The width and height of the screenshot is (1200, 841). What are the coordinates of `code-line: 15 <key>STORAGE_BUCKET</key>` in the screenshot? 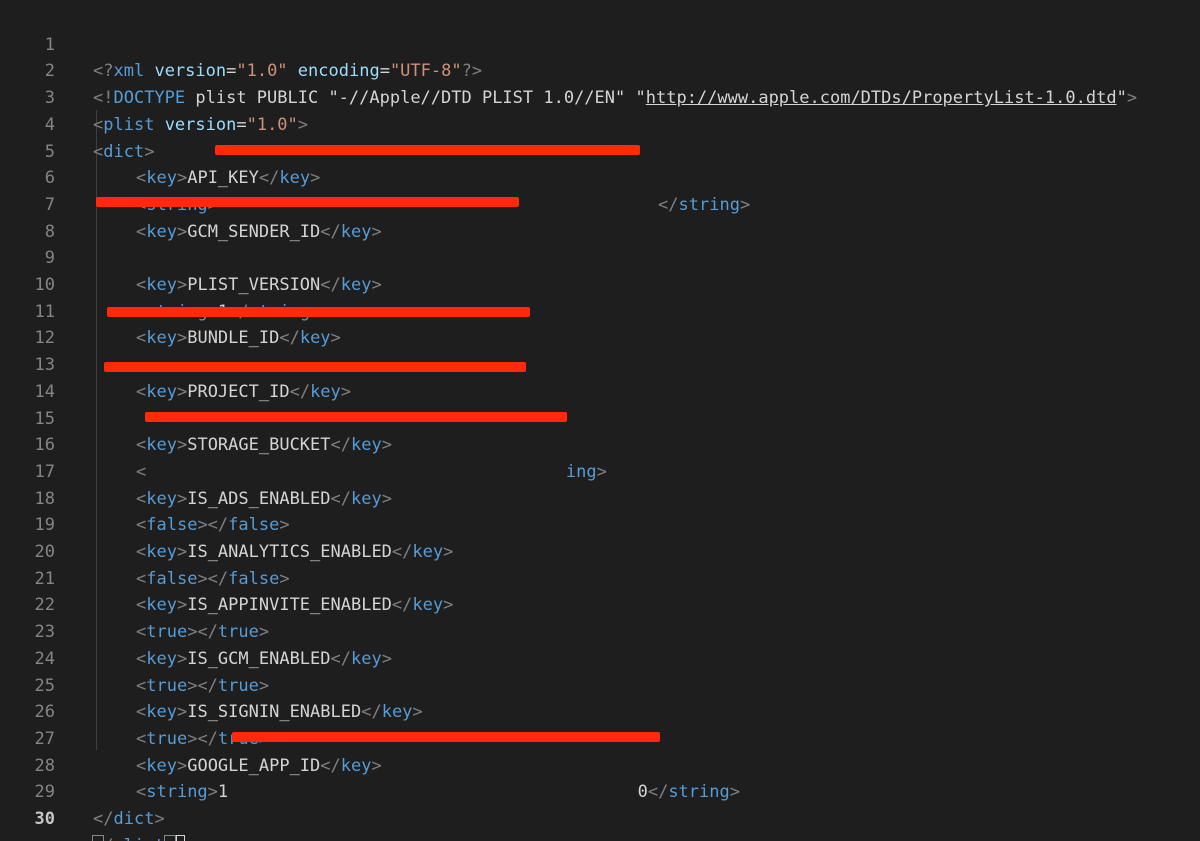 It's located at (600, 417).